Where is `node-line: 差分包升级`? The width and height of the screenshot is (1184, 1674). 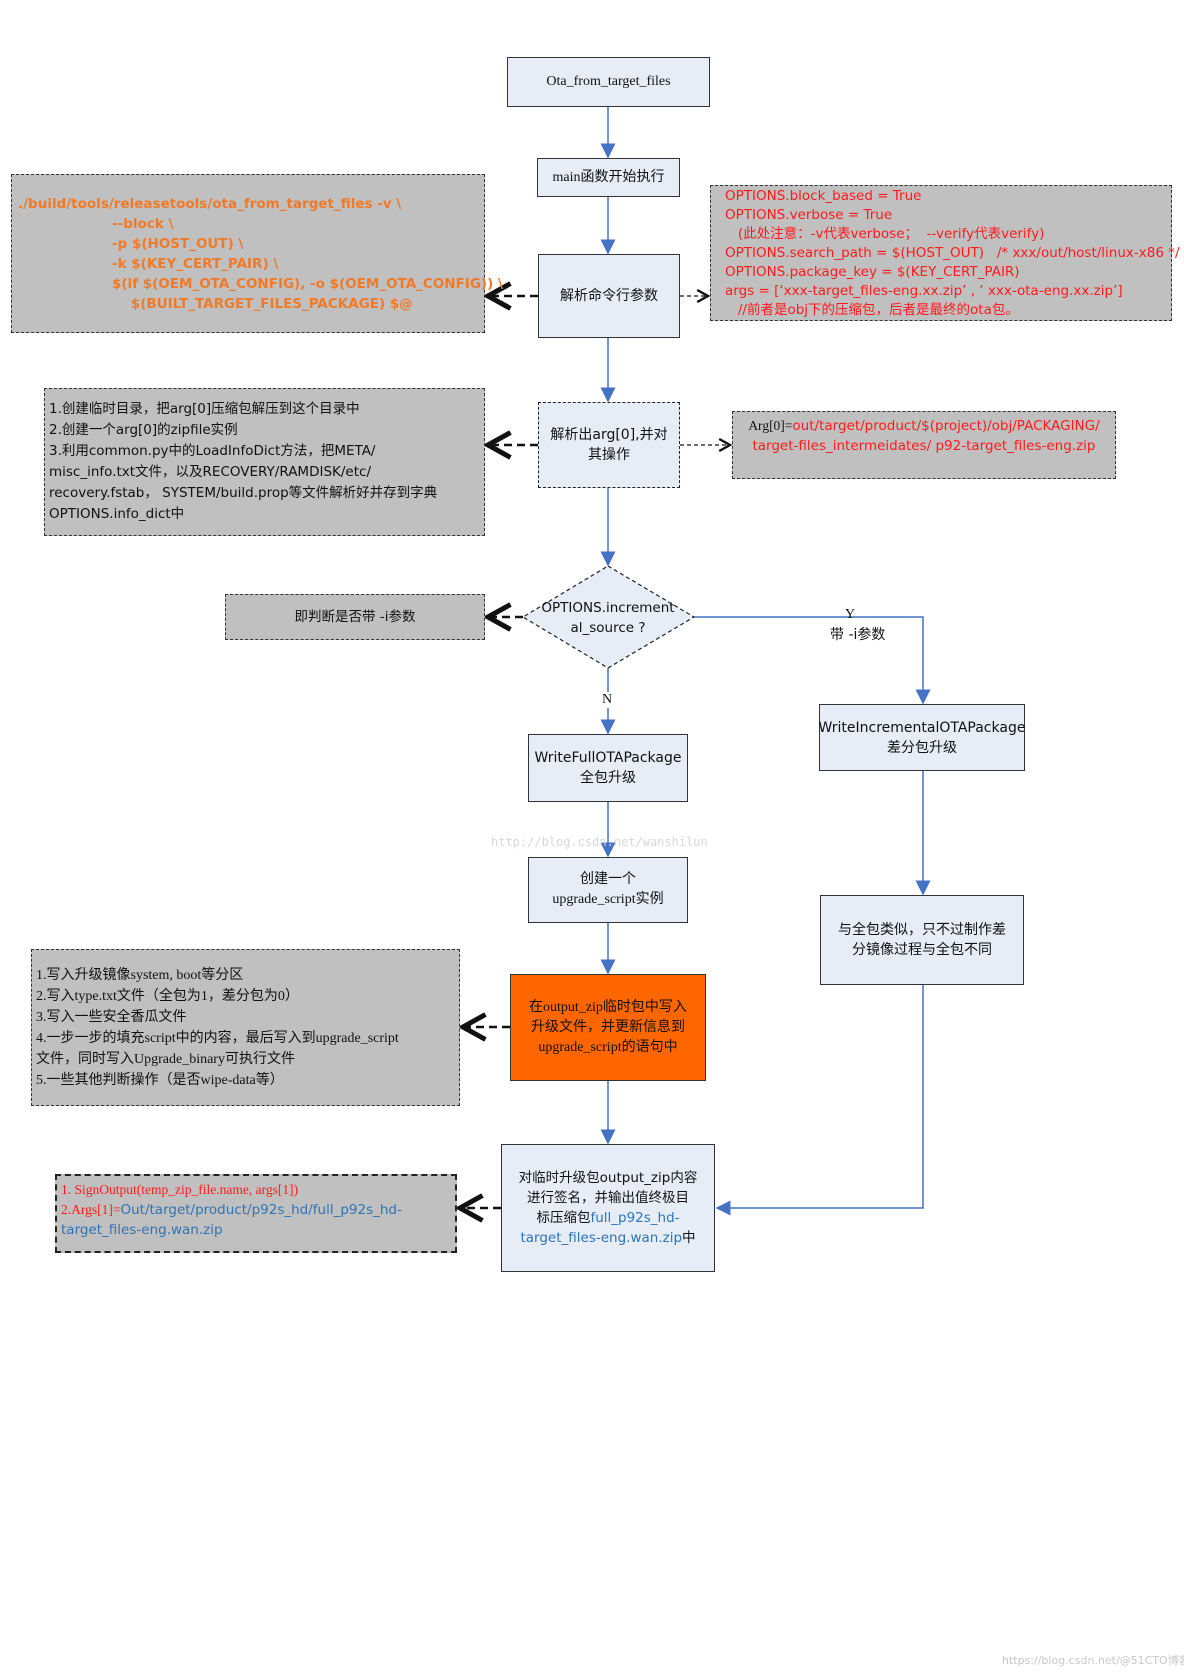
node-line: 差分包升级 is located at coordinates (922, 747).